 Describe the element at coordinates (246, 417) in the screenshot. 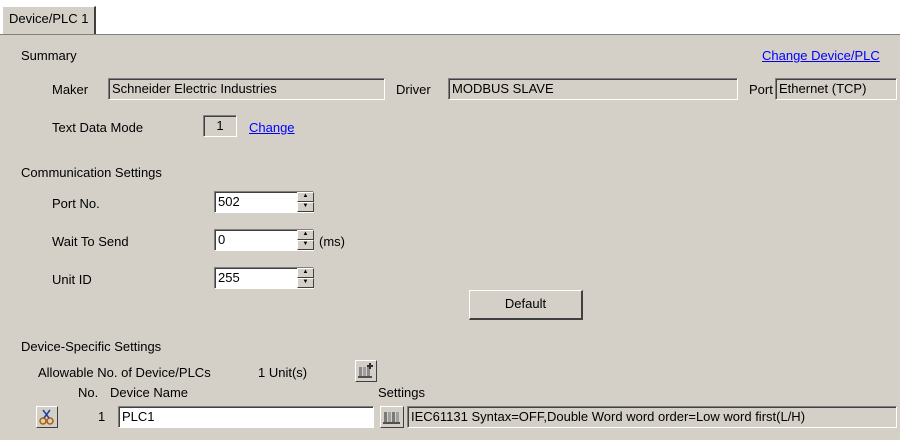

I see `device-name-input: PLC1` at that location.